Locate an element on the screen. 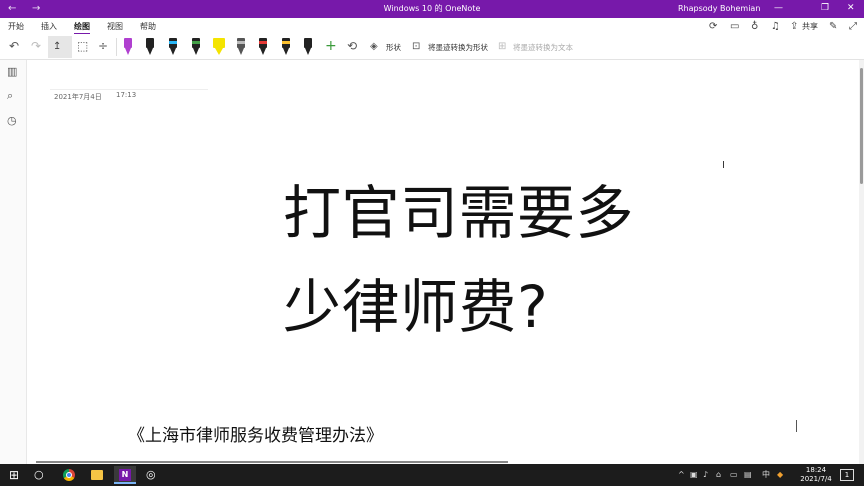 The height and width of the screenshot is (486, 864). add-pen-icon: + is located at coordinates (331, 46).